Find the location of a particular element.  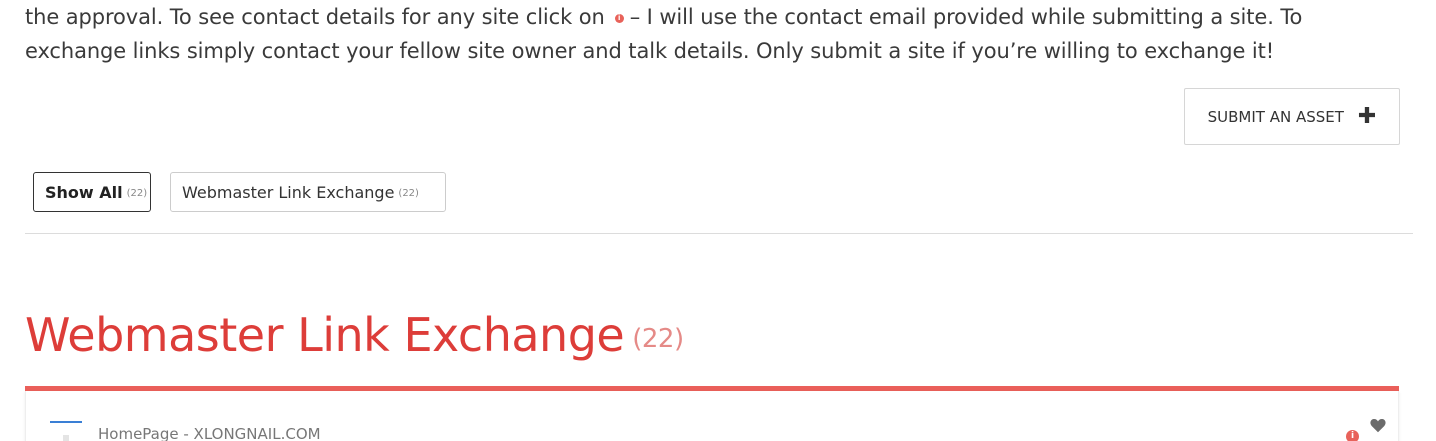

filter-show-all-label: Show All is located at coordinates (84, 192).